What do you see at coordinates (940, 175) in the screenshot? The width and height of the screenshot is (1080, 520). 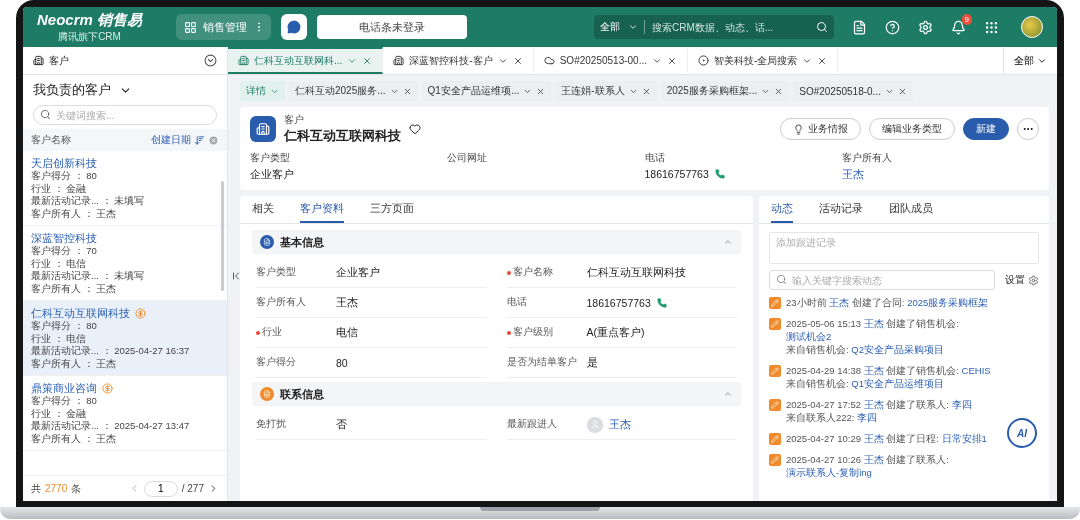 I see `owner-link: 王杰` at bounding box center [940, 175].